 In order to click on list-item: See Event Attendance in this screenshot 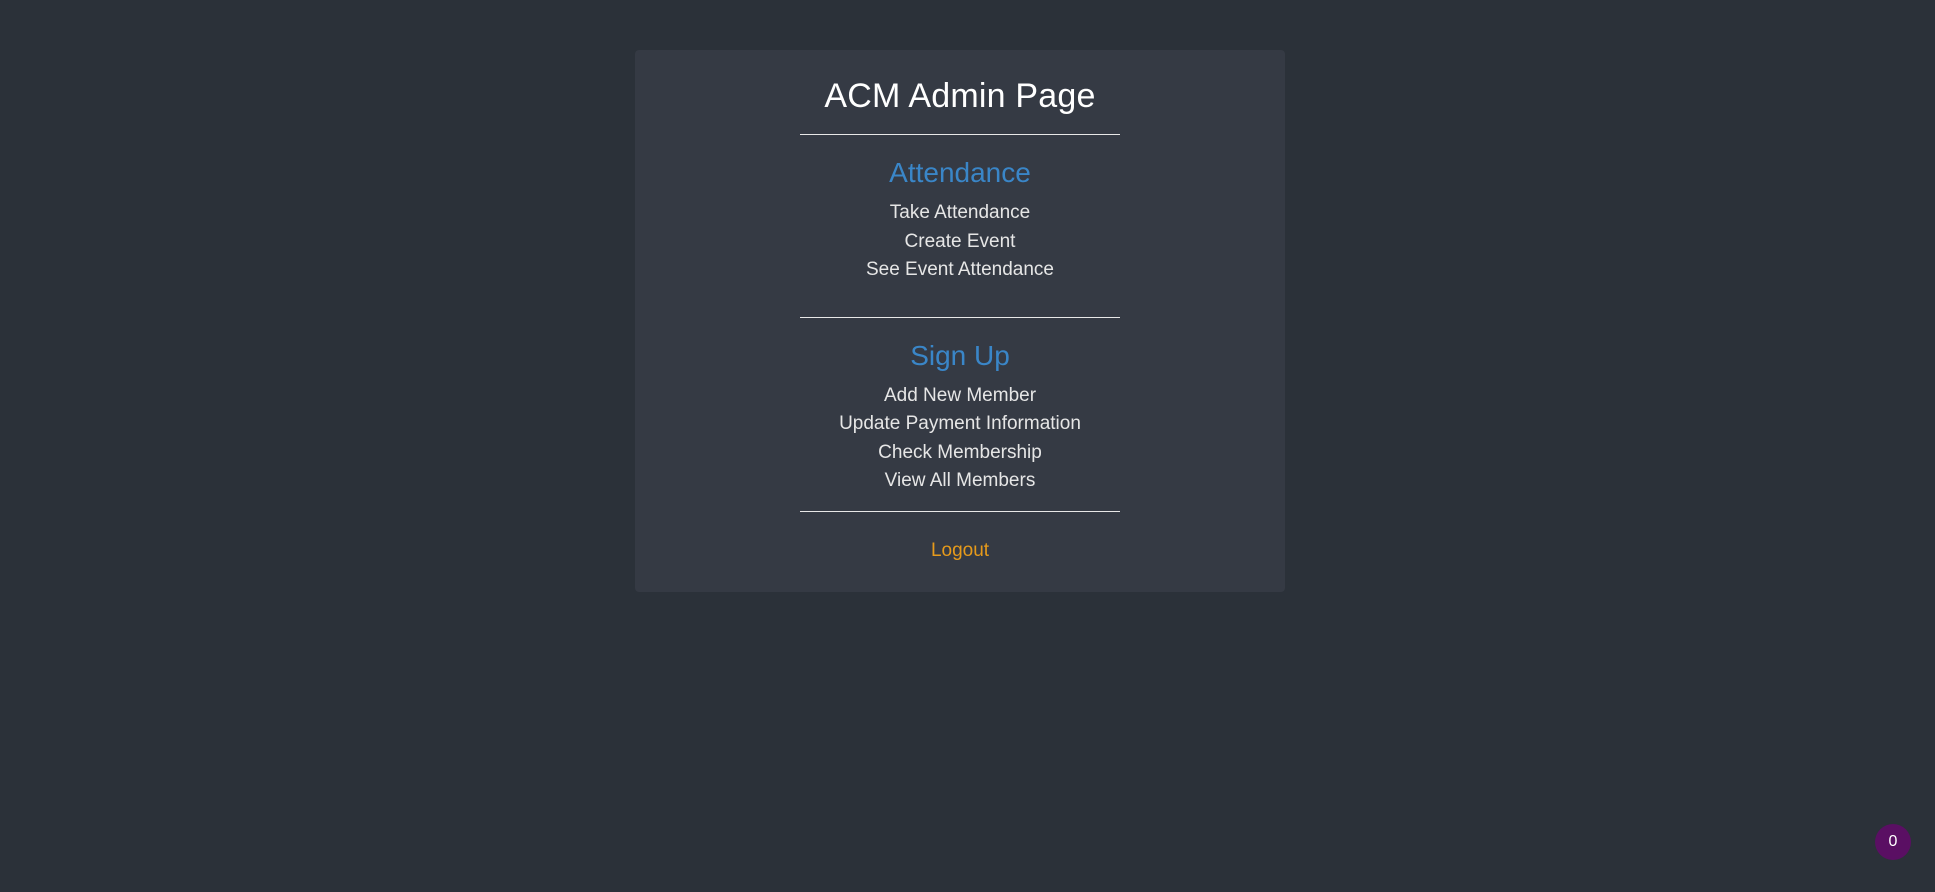, I will do `click(960, 270)`.